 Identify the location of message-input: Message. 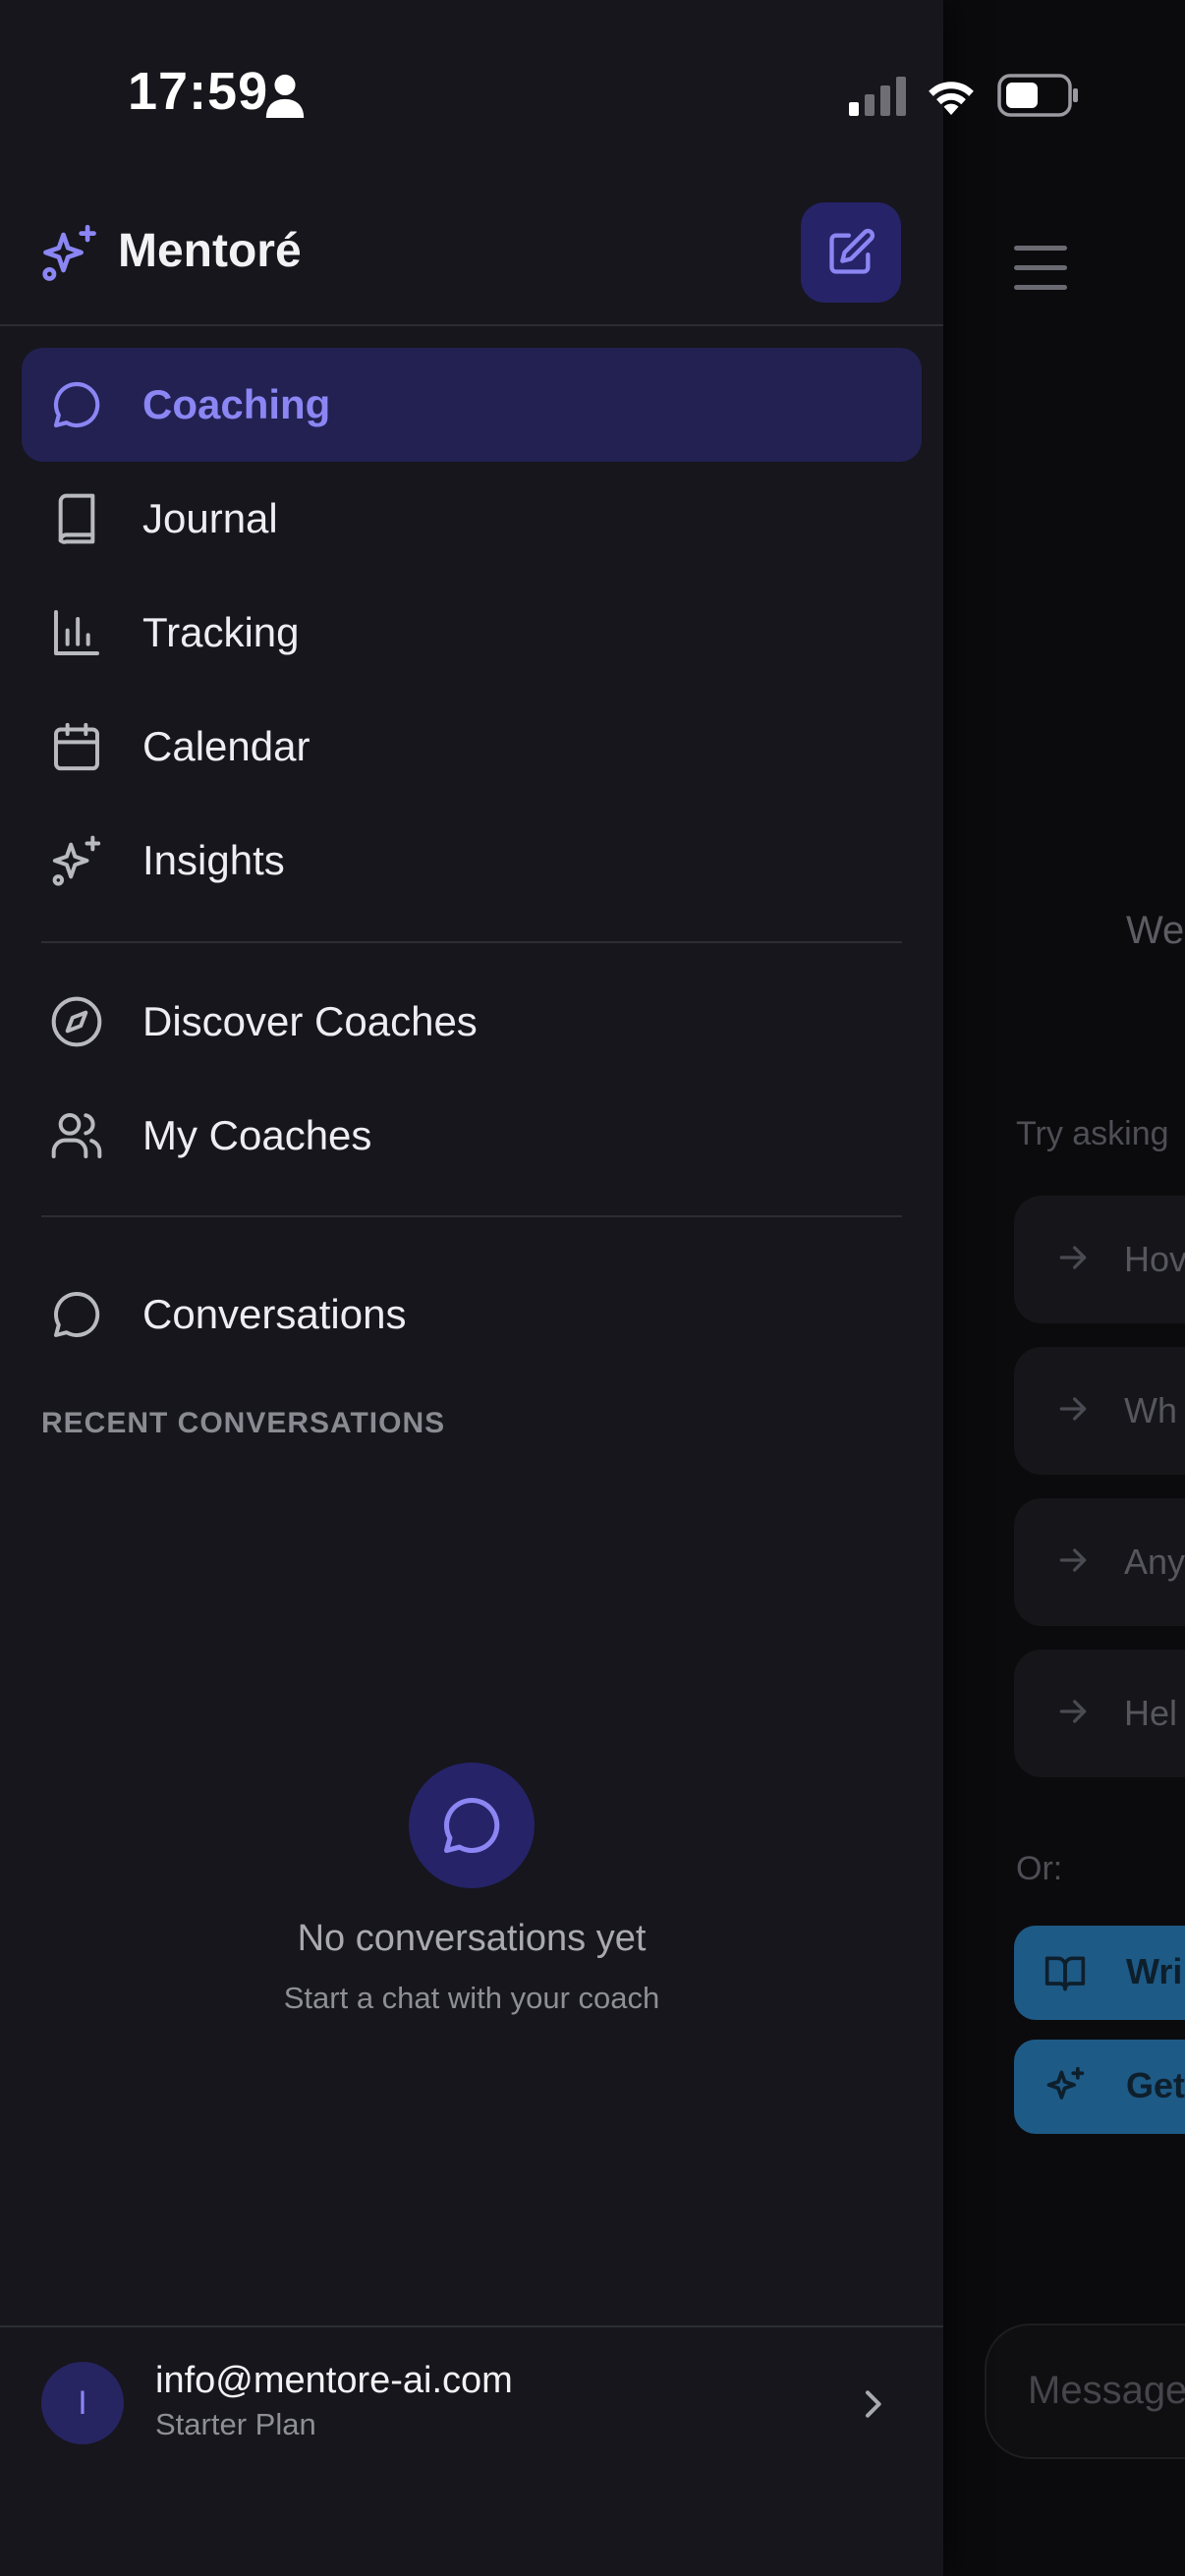
(1085, 2391).